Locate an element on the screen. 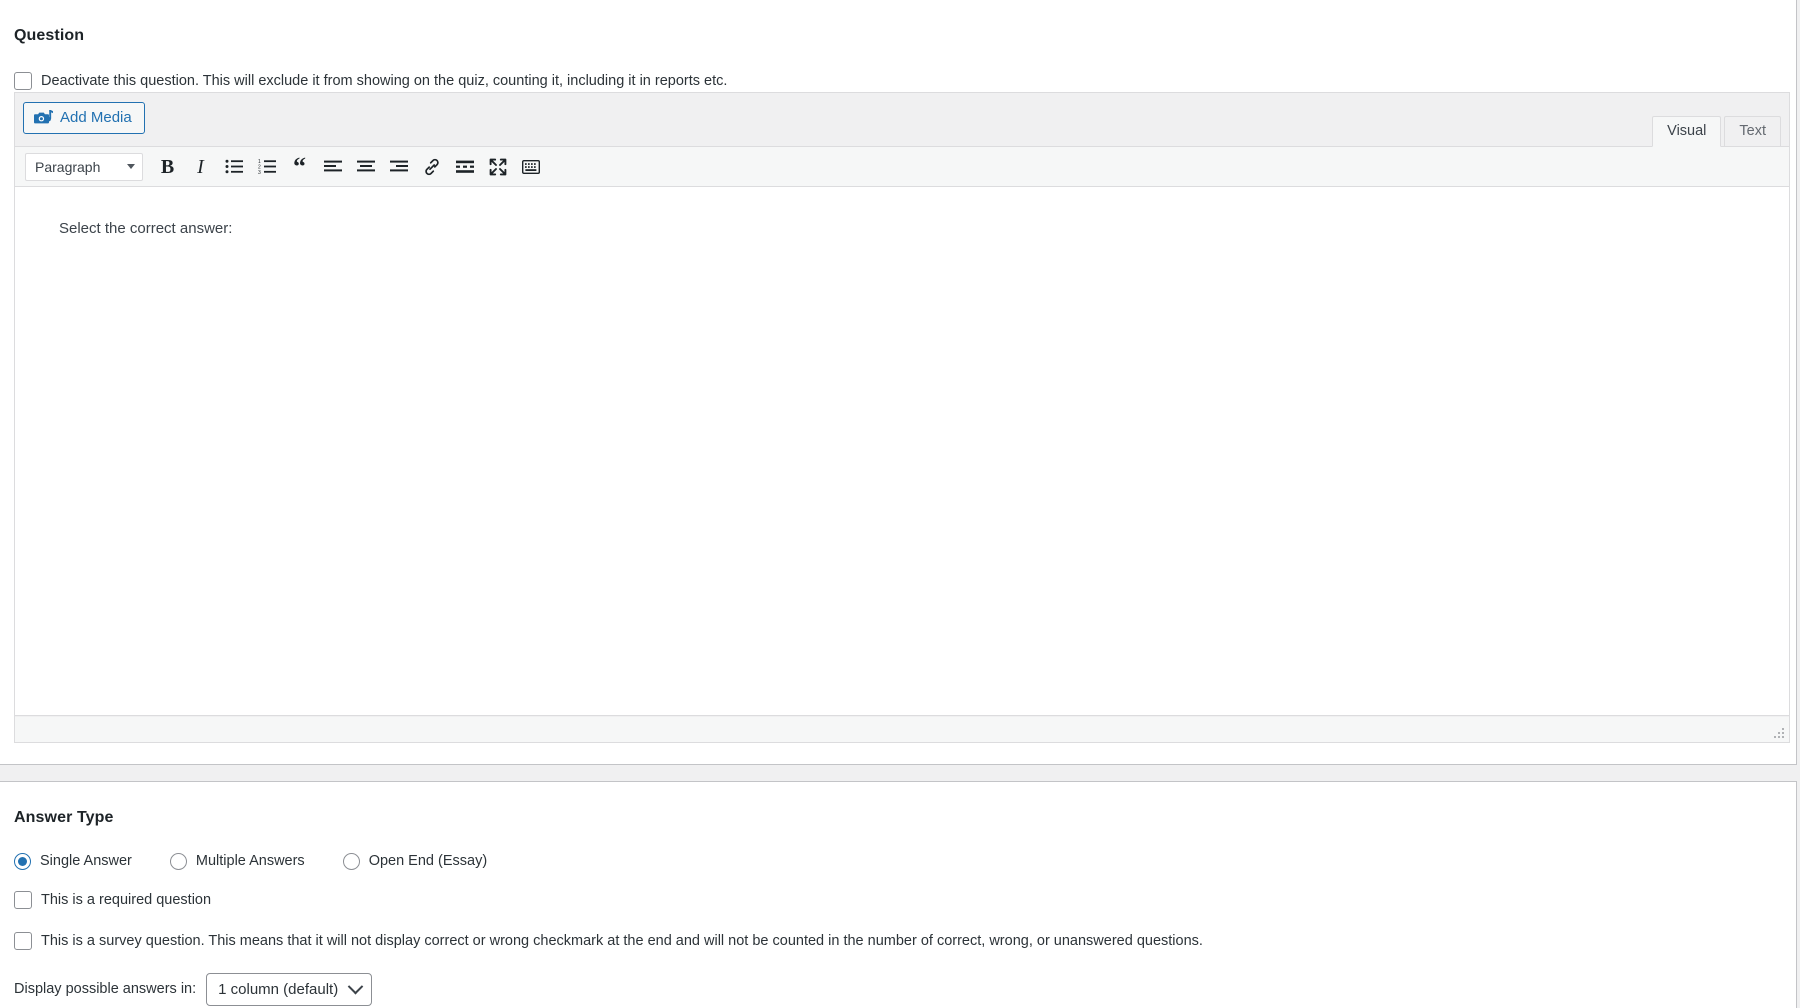 Image resolution: width=1800 pixels, height=1008 pixels. align-left-icon is located at coordinates (332, 167).